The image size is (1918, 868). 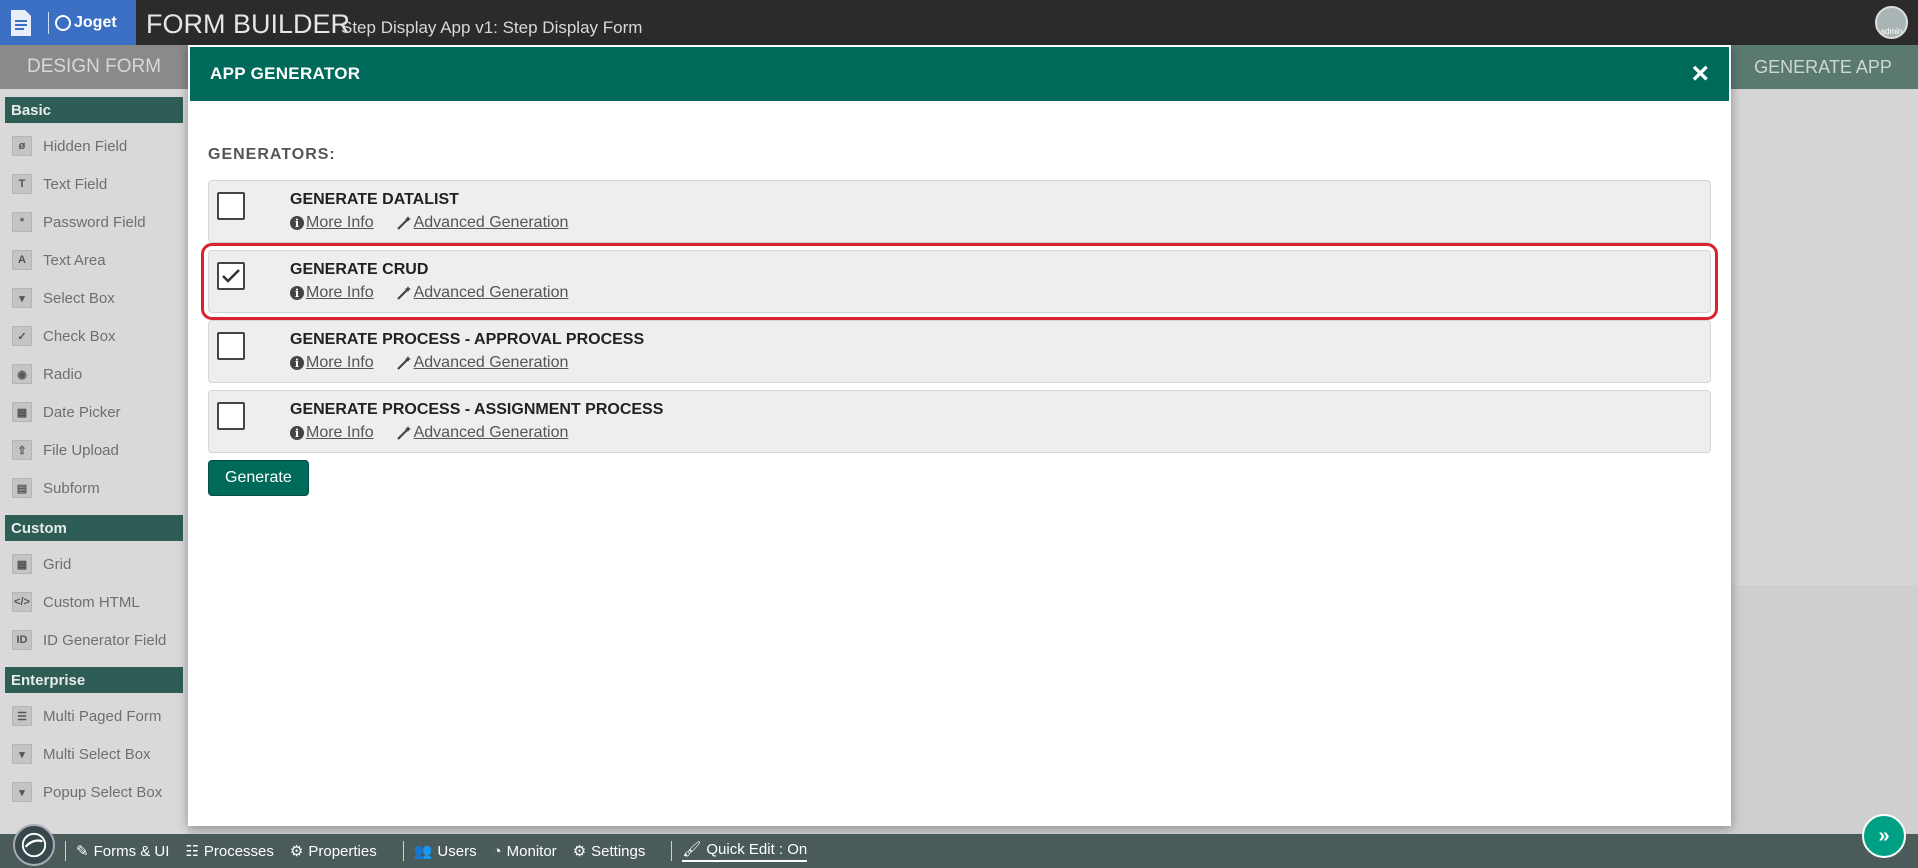 I want to click on users-icon: 👥, so click(x=423, y=851).